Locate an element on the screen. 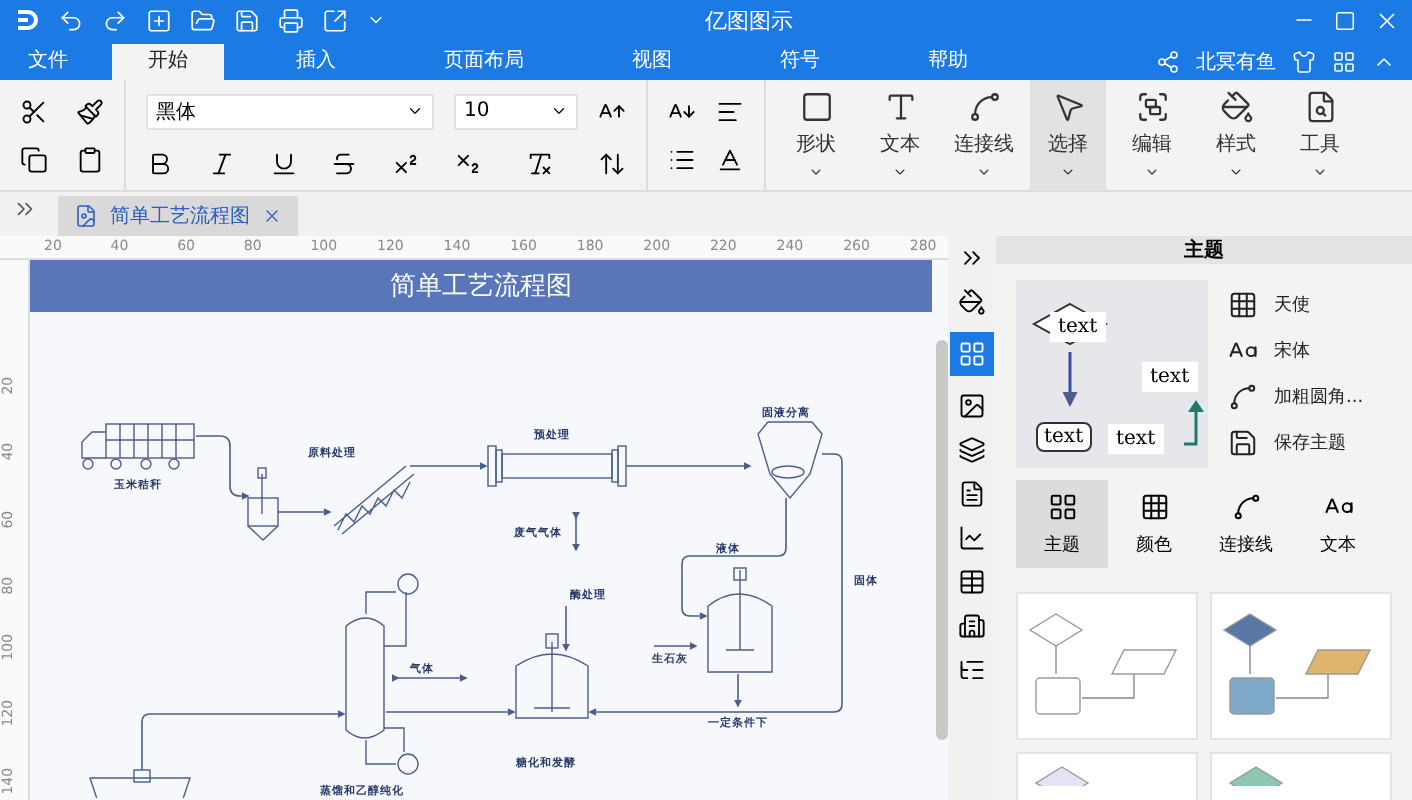  scissors-icon is located at coordinates (34, 111).